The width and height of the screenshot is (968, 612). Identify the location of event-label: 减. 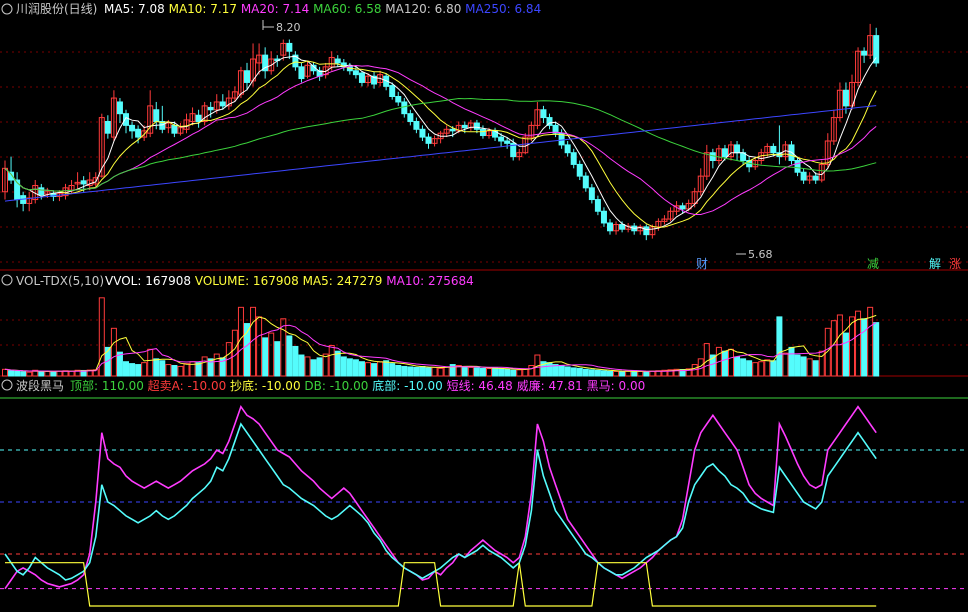
(873, 264).